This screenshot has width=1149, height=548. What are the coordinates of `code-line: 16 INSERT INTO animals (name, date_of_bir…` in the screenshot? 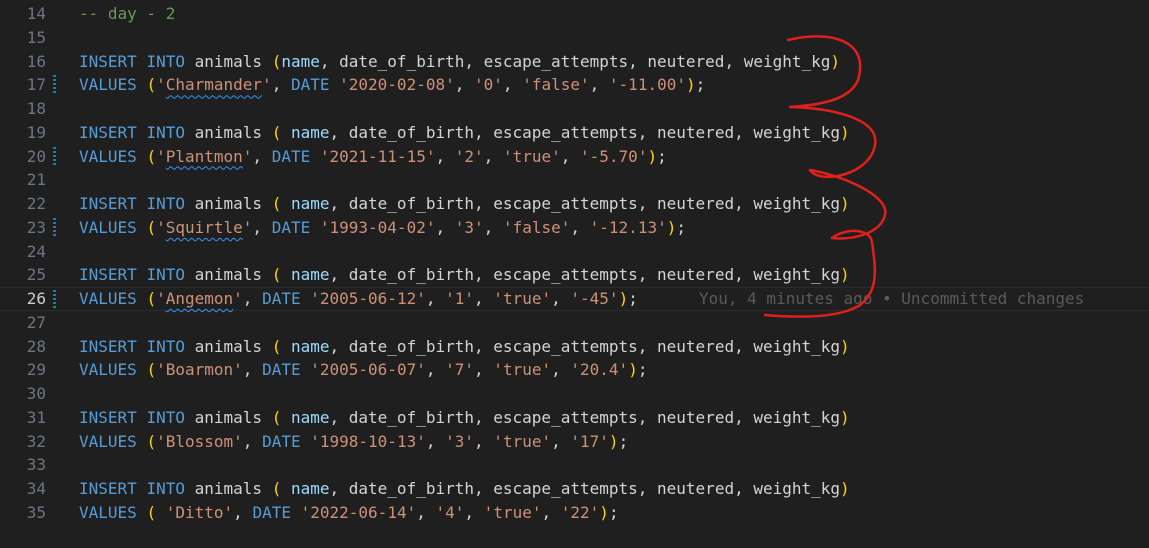 It's located at (574, 62).